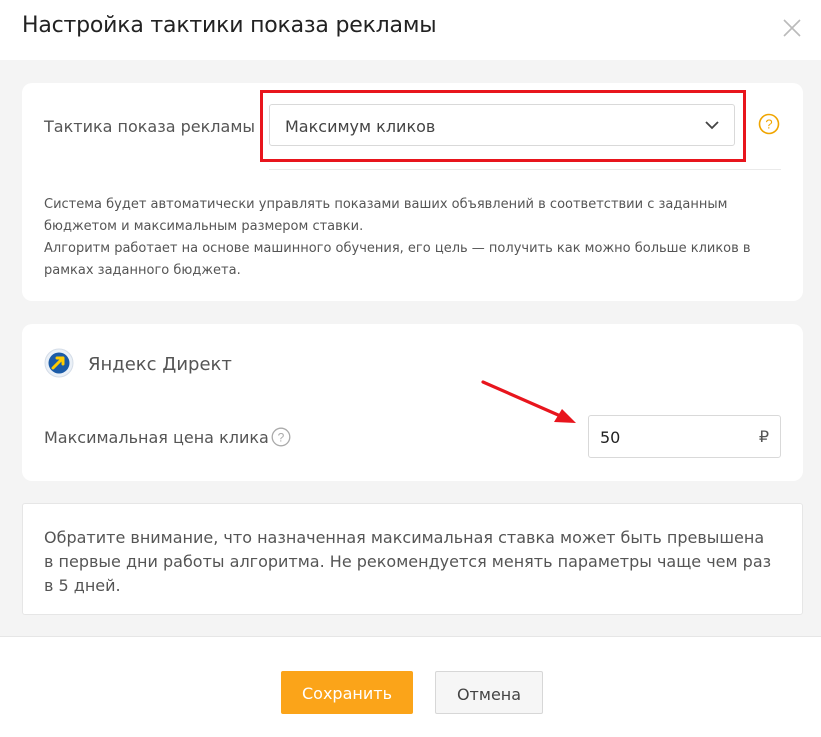  I want to click on tactic-select-value: Максимум кликов, so click(360, 126).